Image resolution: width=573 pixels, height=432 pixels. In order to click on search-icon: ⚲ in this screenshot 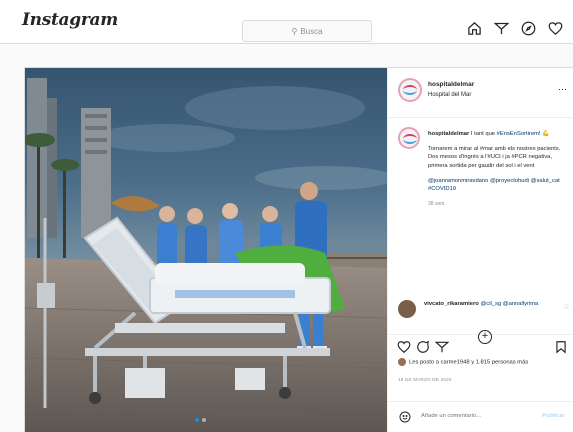, I will do `click(294, 31)`.